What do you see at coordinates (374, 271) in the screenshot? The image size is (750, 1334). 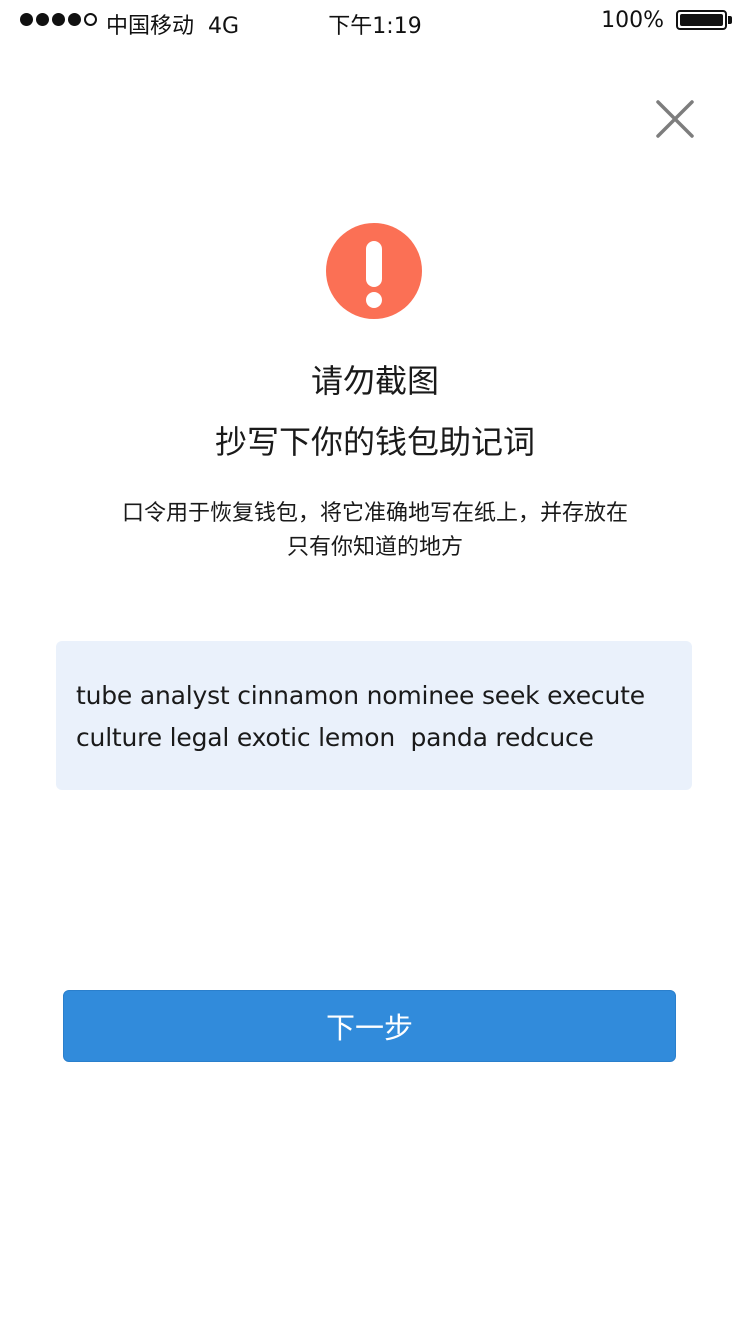 I see `exclamation-circle-icon` at bounding box center [374, 271].